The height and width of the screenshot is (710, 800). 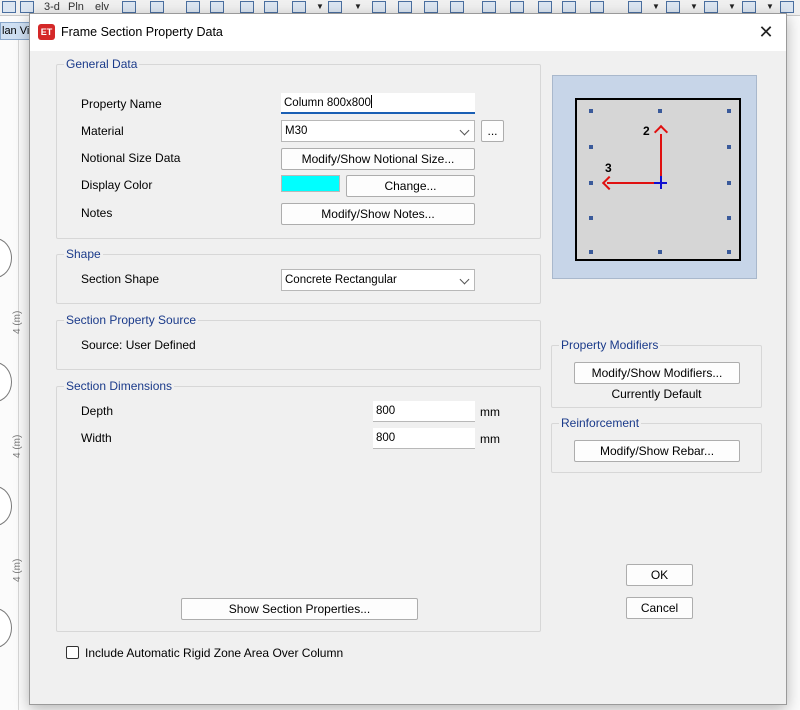 I want to click on select-icon, so click(x=247, y=7).